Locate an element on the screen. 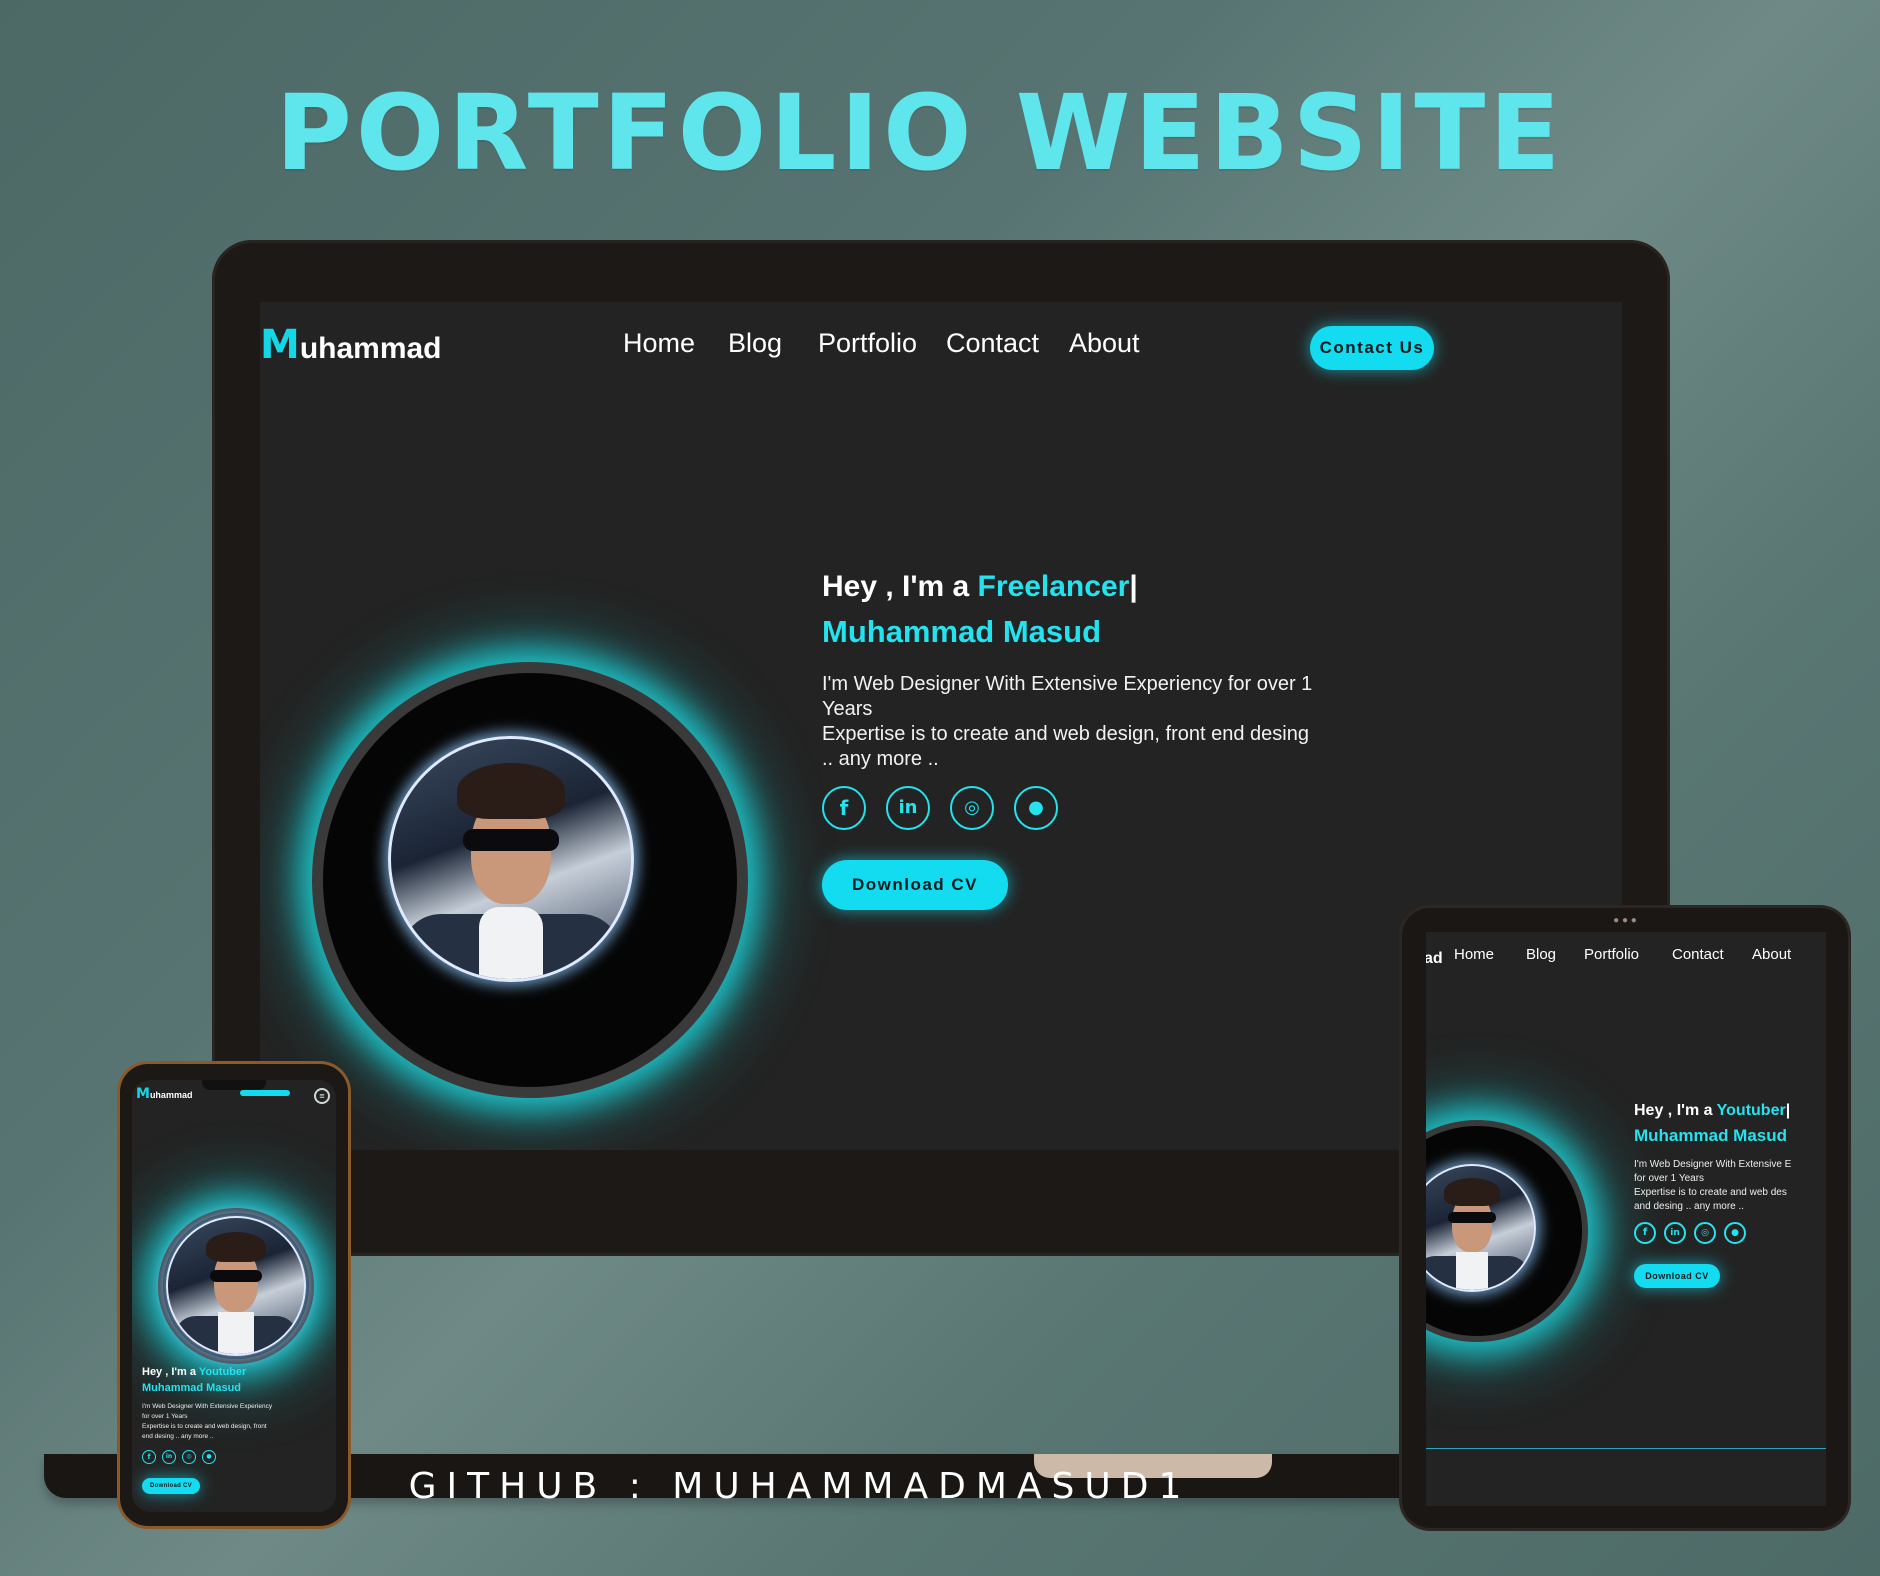  nav-home: Home is located at coordinates (659, 343).